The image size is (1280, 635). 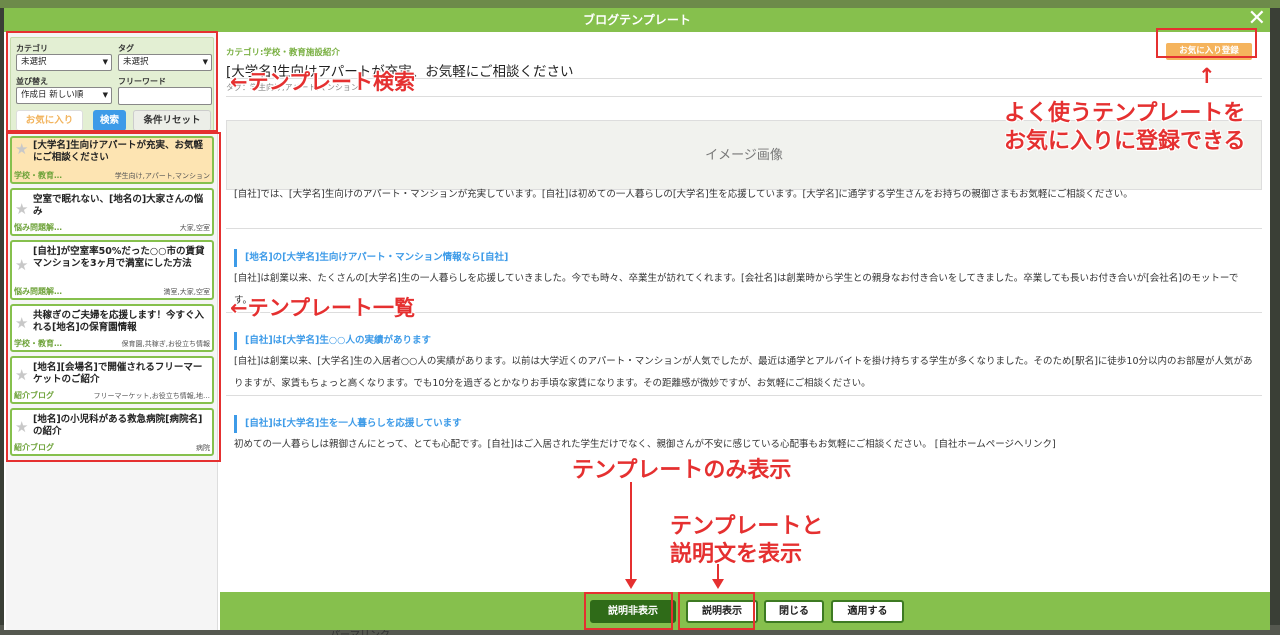 What do you see at coordinates (1125, 141) in the screenshot?
I see `annotation-favorite-line2: お気に入りに登録できる` at bounding box center [1125, 141].